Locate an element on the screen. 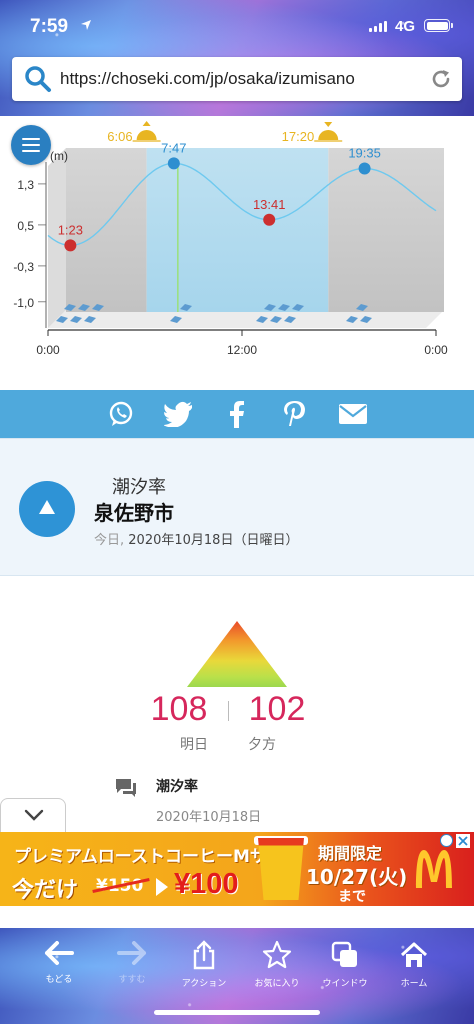 The image size is (474, 1024). search-icon is located at coordinates (38, 79).